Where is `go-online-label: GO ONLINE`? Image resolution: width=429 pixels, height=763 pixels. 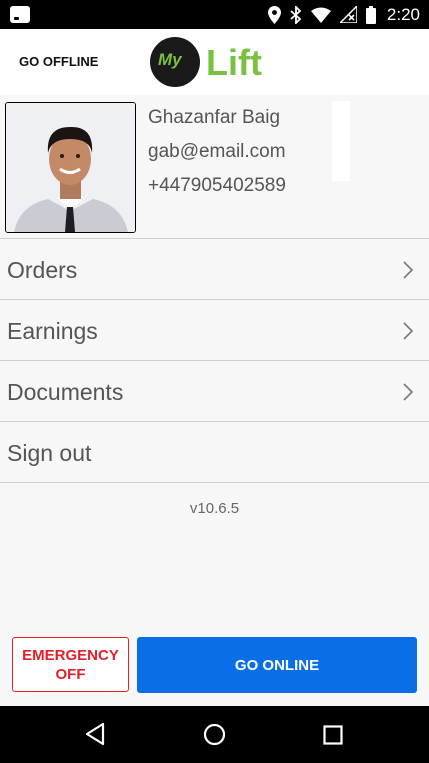 go-online-label: GO ONLINE is located at coordinates (277, 665).